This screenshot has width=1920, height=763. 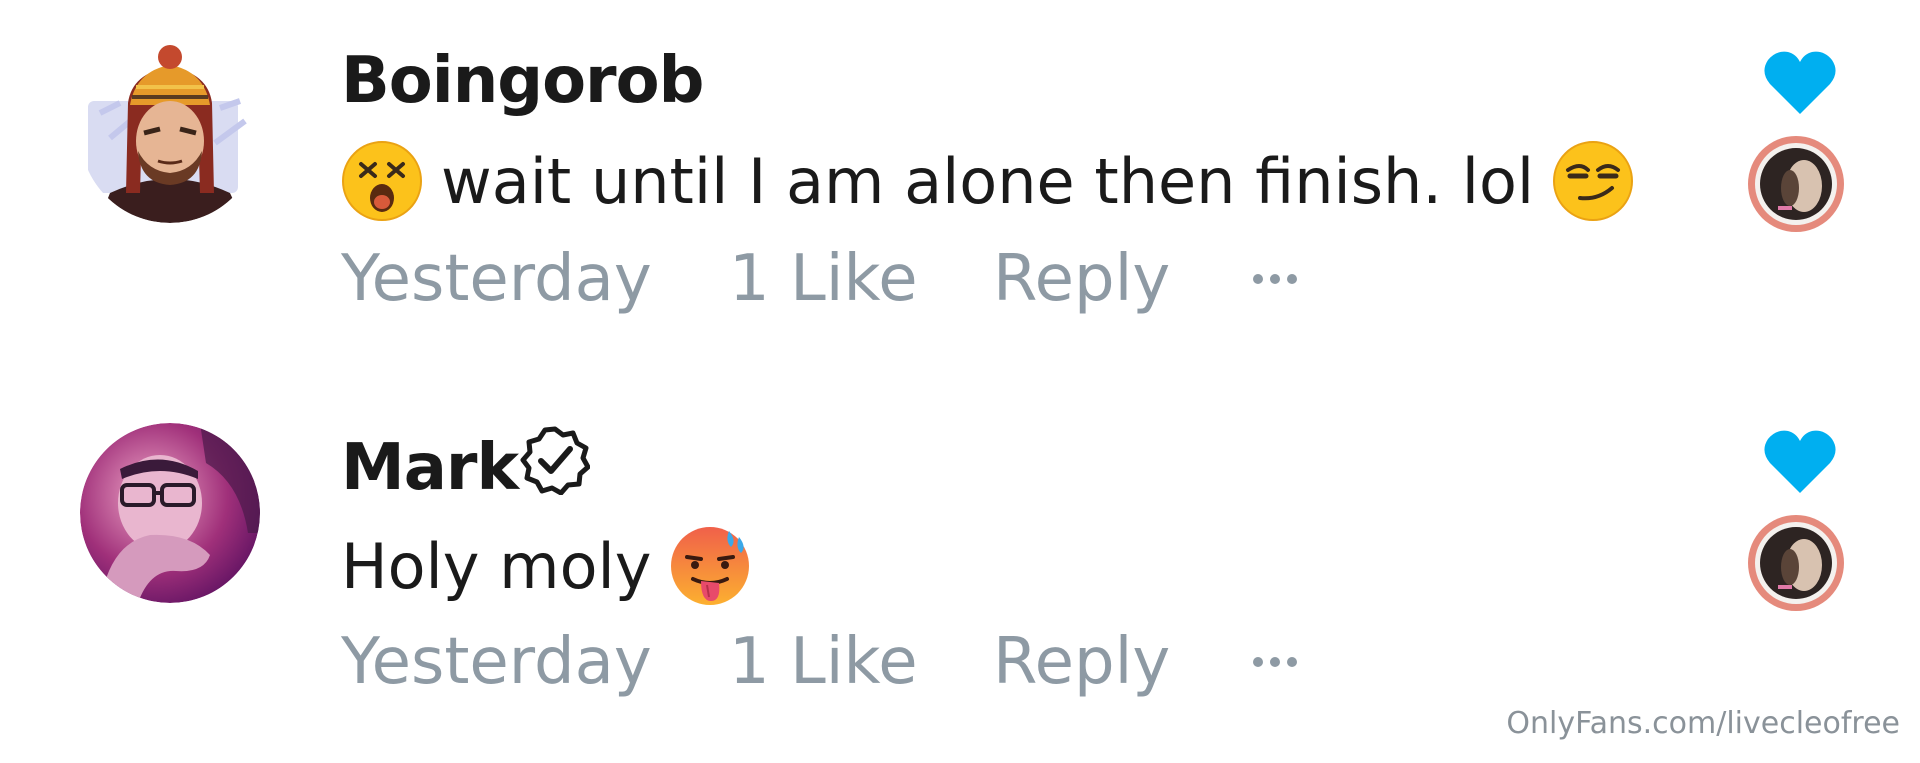 I want to click on hot-face-emoji-icon, so click(x=710, y=566).